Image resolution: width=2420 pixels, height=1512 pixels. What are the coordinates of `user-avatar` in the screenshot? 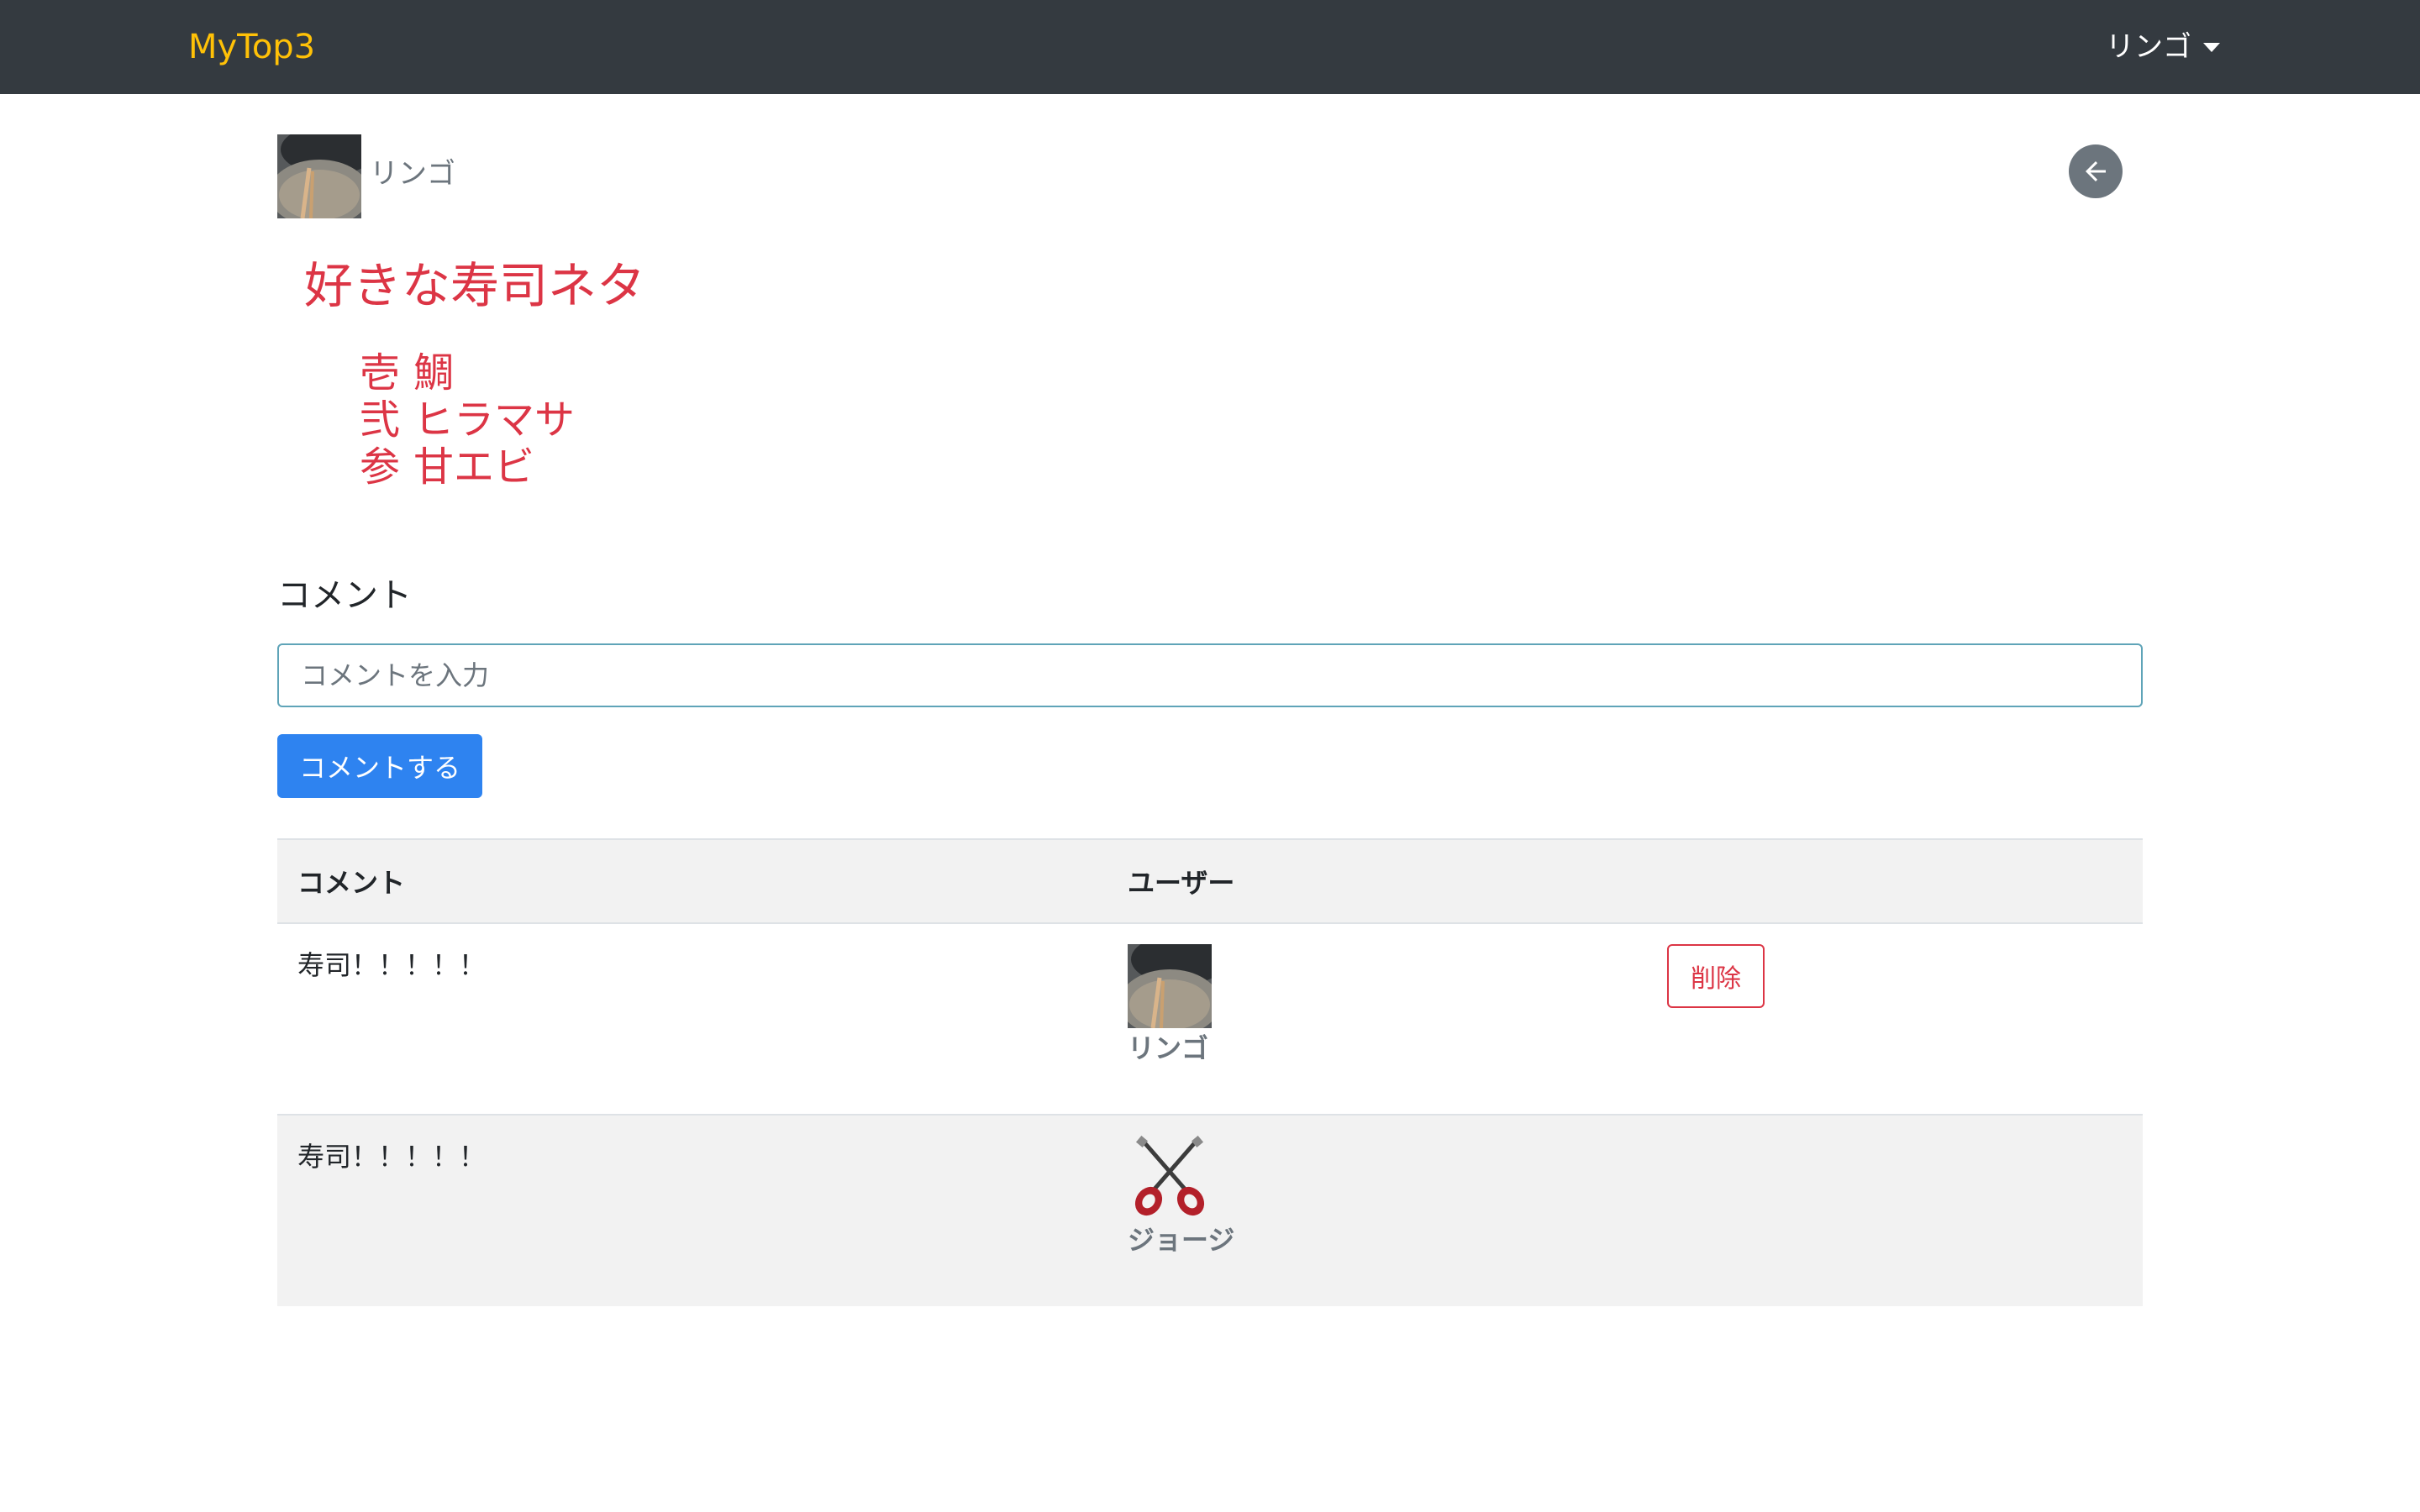 It's located at (1173, 985).